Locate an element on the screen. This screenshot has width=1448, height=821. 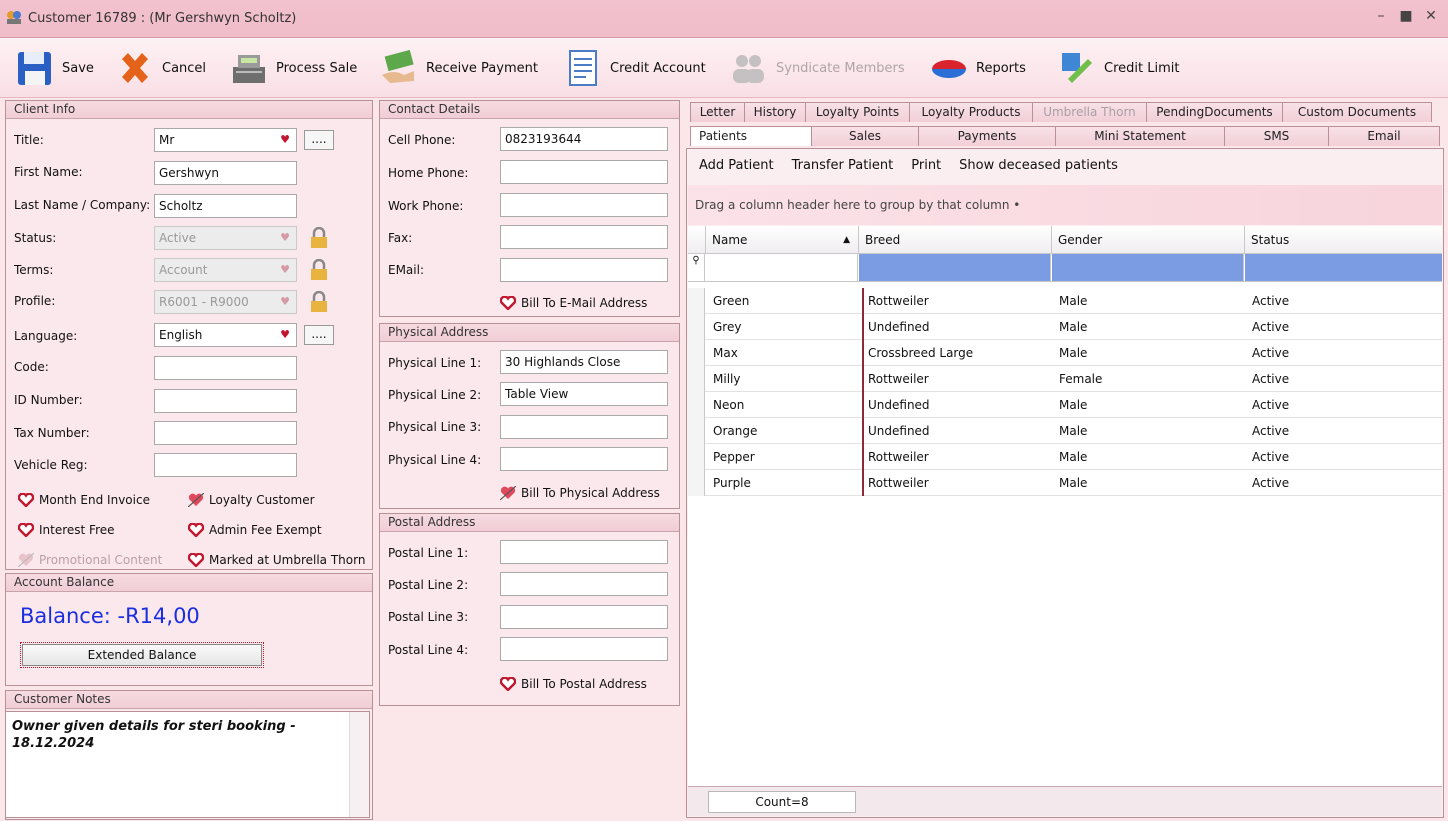
credit-limit-button: Credit Limit is located at coordinates (1118, 68).